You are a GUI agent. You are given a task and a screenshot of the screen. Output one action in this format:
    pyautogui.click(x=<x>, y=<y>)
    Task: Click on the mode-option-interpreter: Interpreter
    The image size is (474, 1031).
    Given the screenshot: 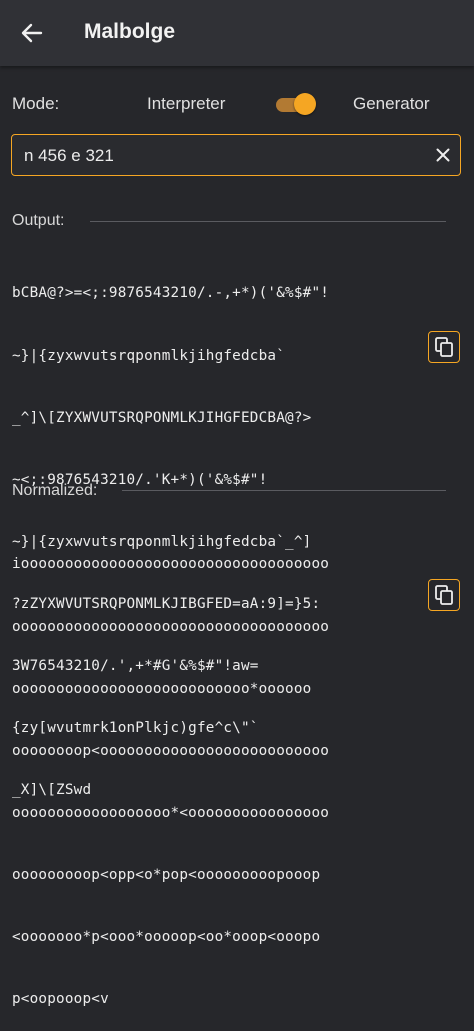 What is the action you would take?
    pyautogui.click(x=186, y=104)
    